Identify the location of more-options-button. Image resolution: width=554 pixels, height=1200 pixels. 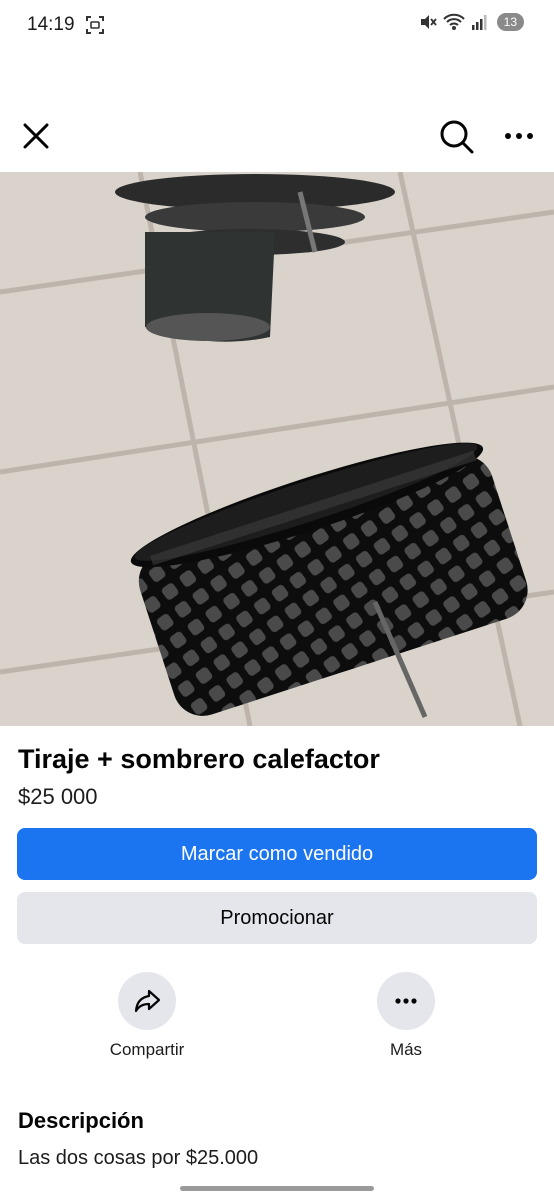
(519, 136).